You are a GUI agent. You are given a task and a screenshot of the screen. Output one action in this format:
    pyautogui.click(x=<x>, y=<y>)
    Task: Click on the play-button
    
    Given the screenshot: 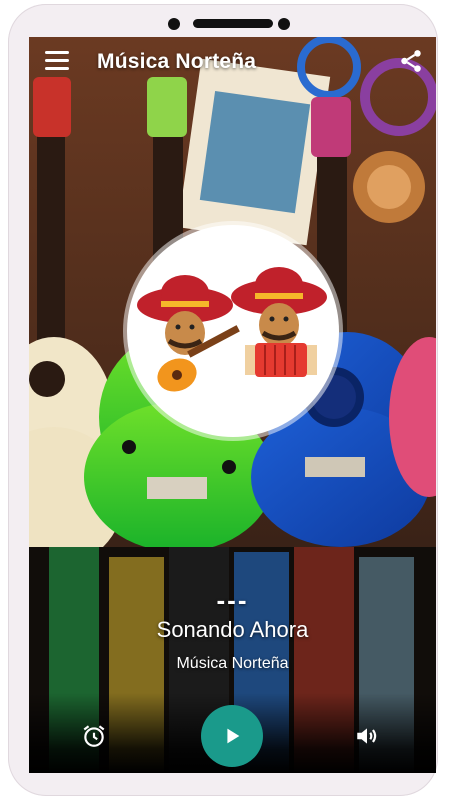 What is the action you would take?
    pyautogui.click(x=232, y=736)
    